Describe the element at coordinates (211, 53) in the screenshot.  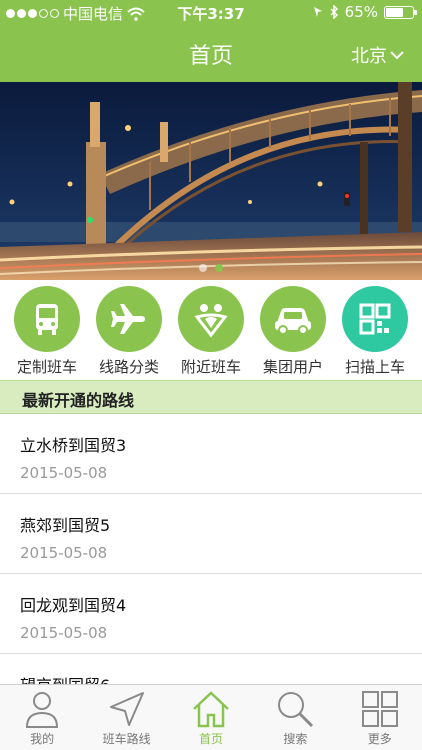
I see `nav-bar: 首页 北京` at that location.